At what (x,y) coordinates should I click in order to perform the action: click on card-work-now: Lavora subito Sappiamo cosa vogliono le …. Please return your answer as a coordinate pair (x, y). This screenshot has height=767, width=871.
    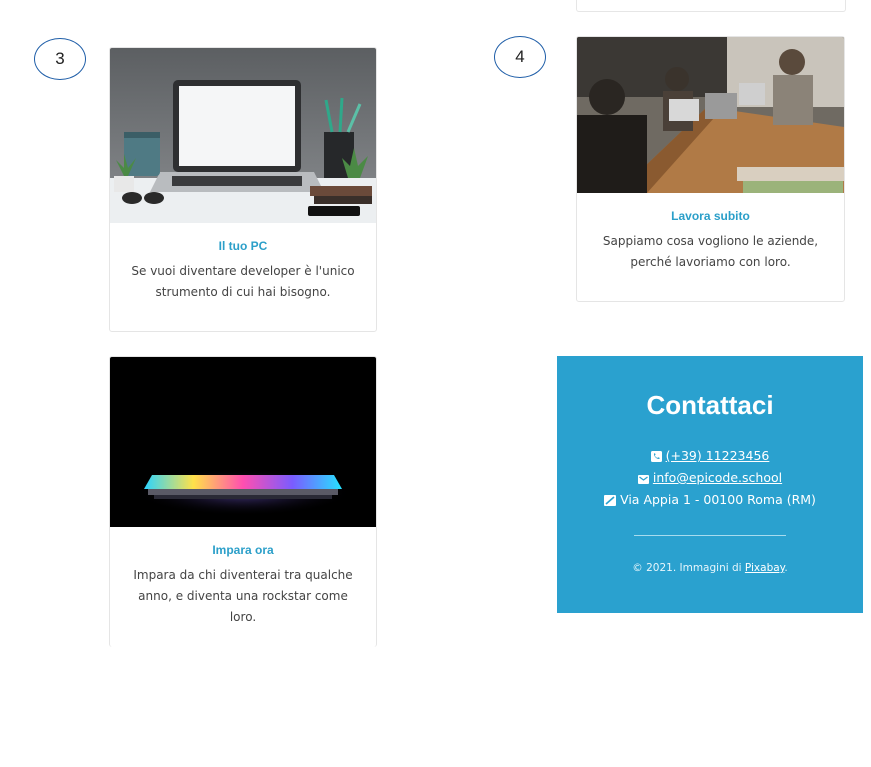
    Looking at the image, I should click on (710, 169).